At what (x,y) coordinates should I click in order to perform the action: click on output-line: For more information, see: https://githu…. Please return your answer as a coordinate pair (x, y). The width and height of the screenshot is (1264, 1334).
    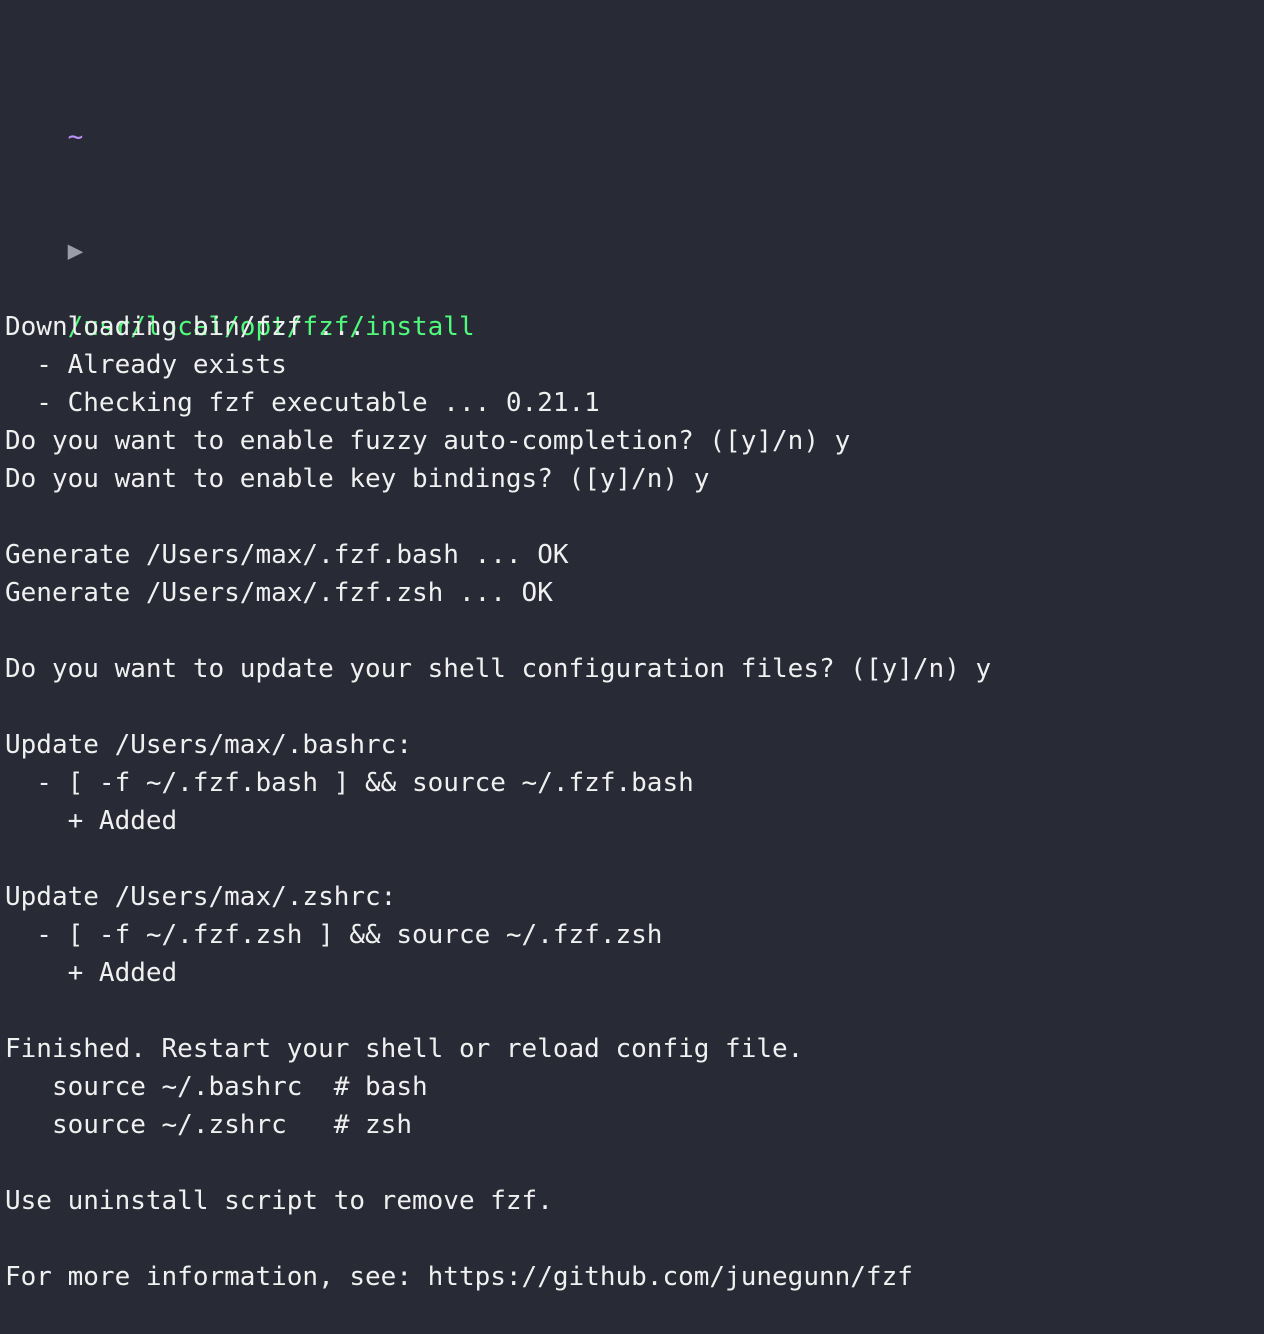
    Looking at the image, I should click on (459, 1277).